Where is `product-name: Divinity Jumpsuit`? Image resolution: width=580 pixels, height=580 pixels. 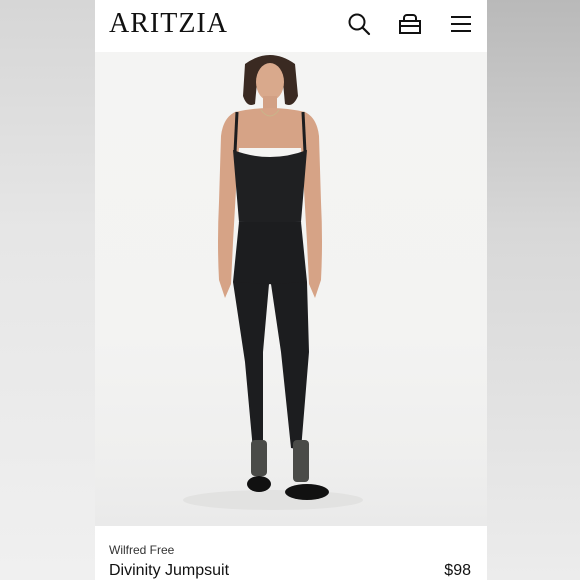 product-name: Divinity Jumpsuit is located at coordinates (169, 571).